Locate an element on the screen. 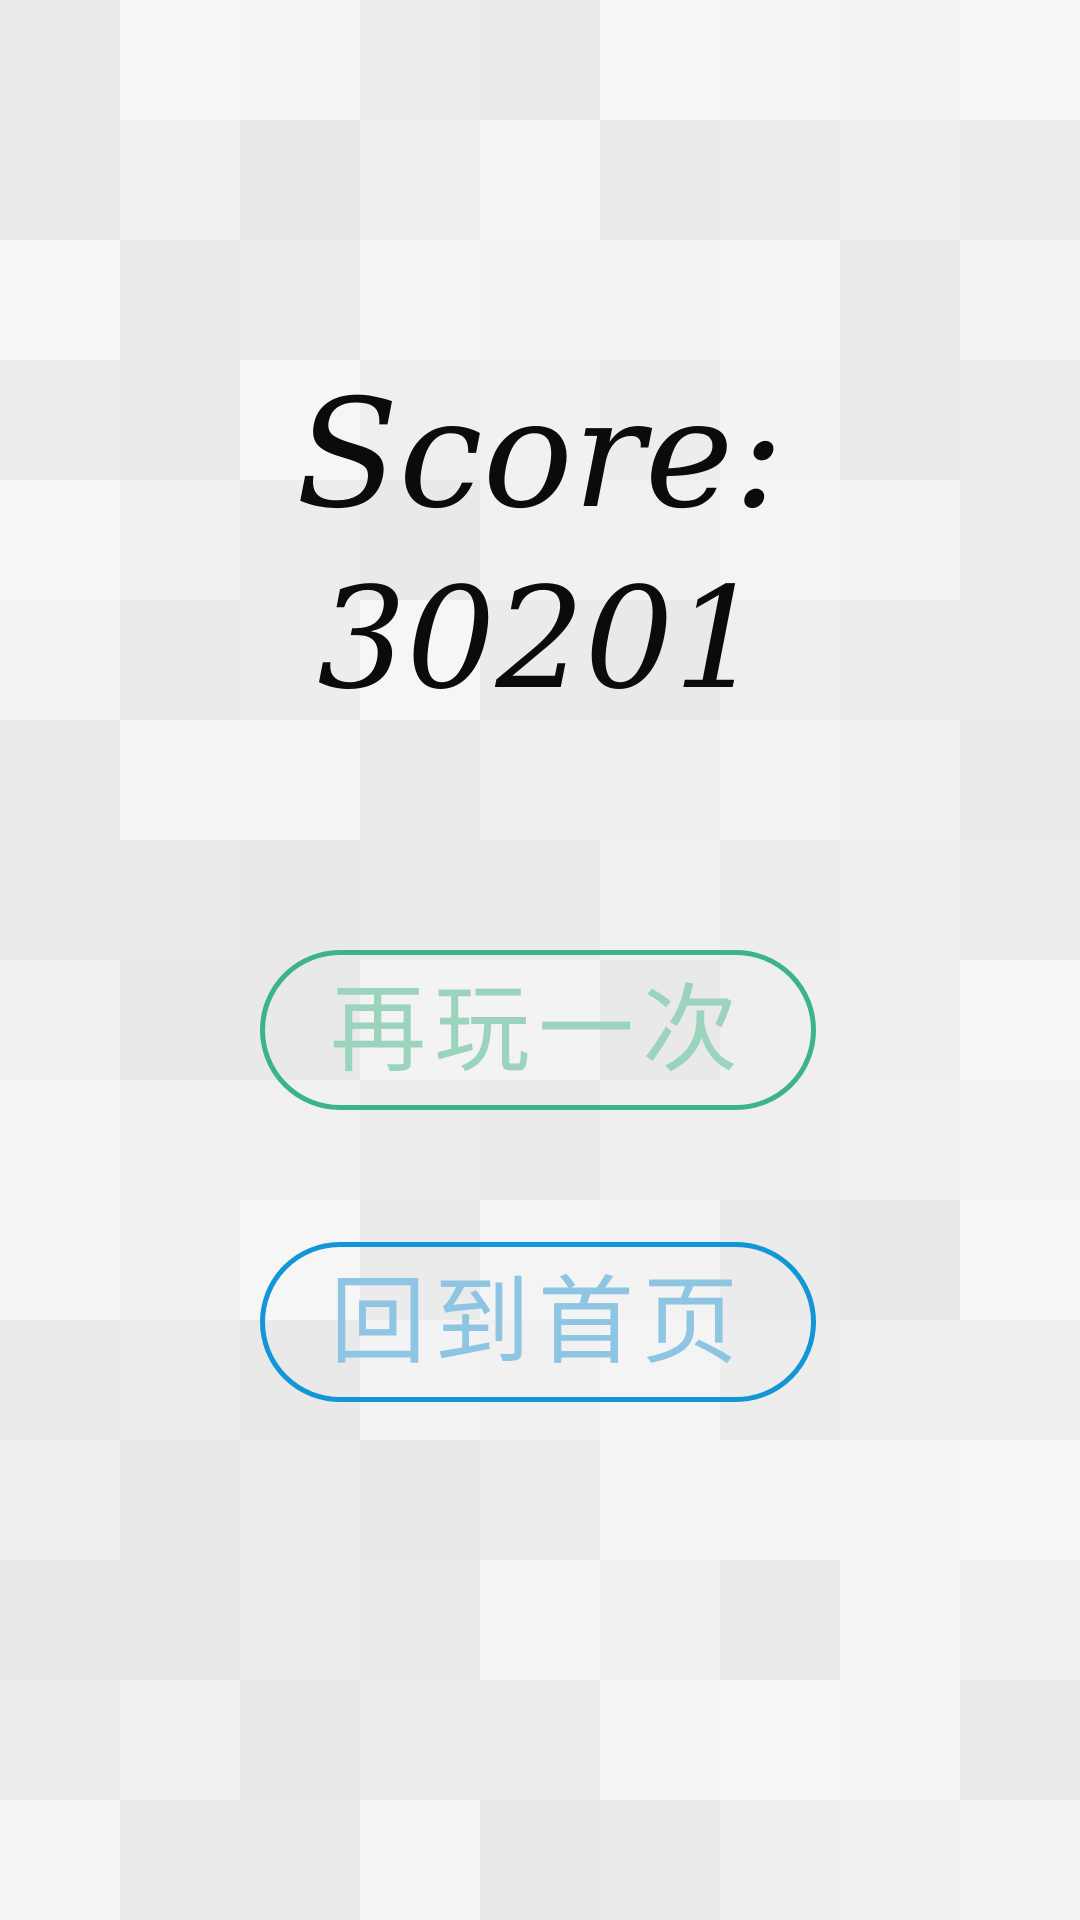  back-to-home-label: 回到首页 is located at coordinates (538, 1322).